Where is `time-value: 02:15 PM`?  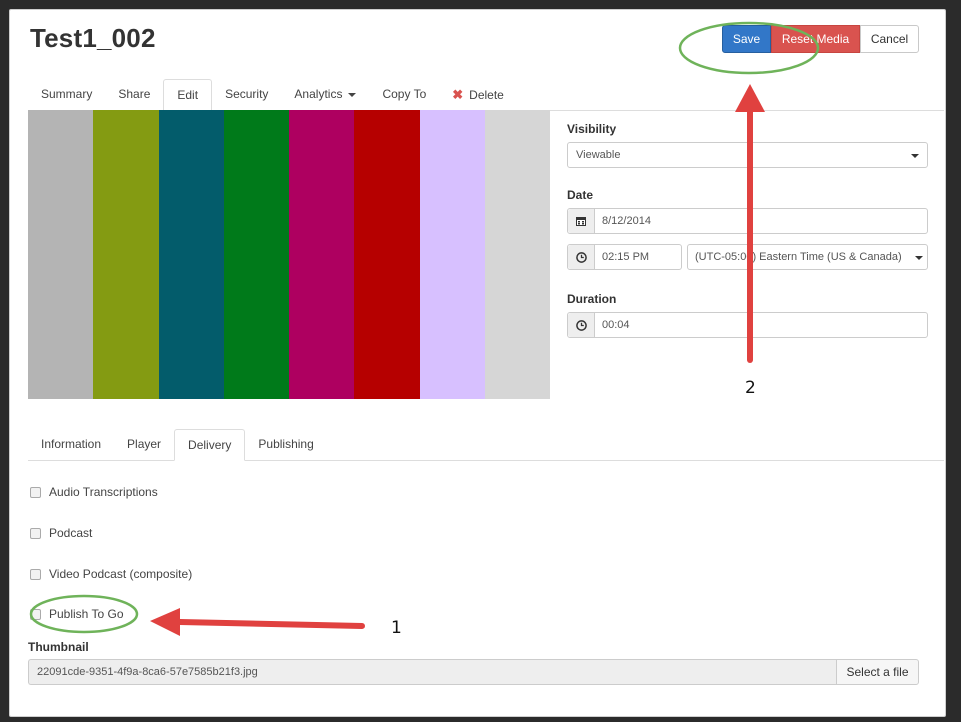
time-value: 02:15 PM is located at coordinates (626, 257).